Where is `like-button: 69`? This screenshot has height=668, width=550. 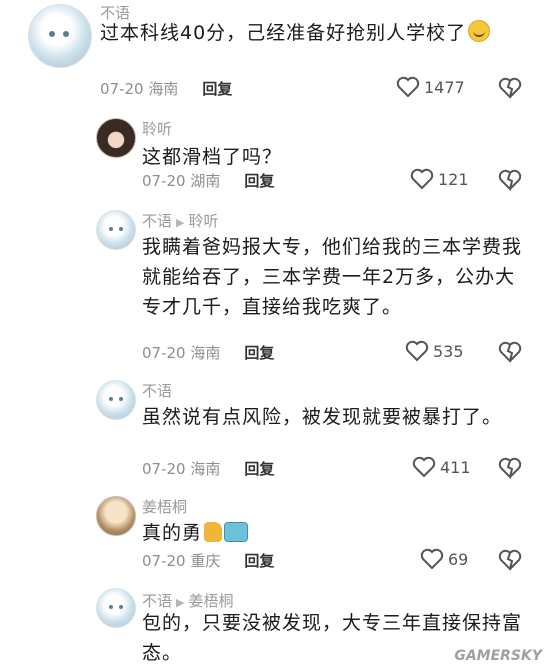 like-button: 69 is located at coordinates (444, 559).